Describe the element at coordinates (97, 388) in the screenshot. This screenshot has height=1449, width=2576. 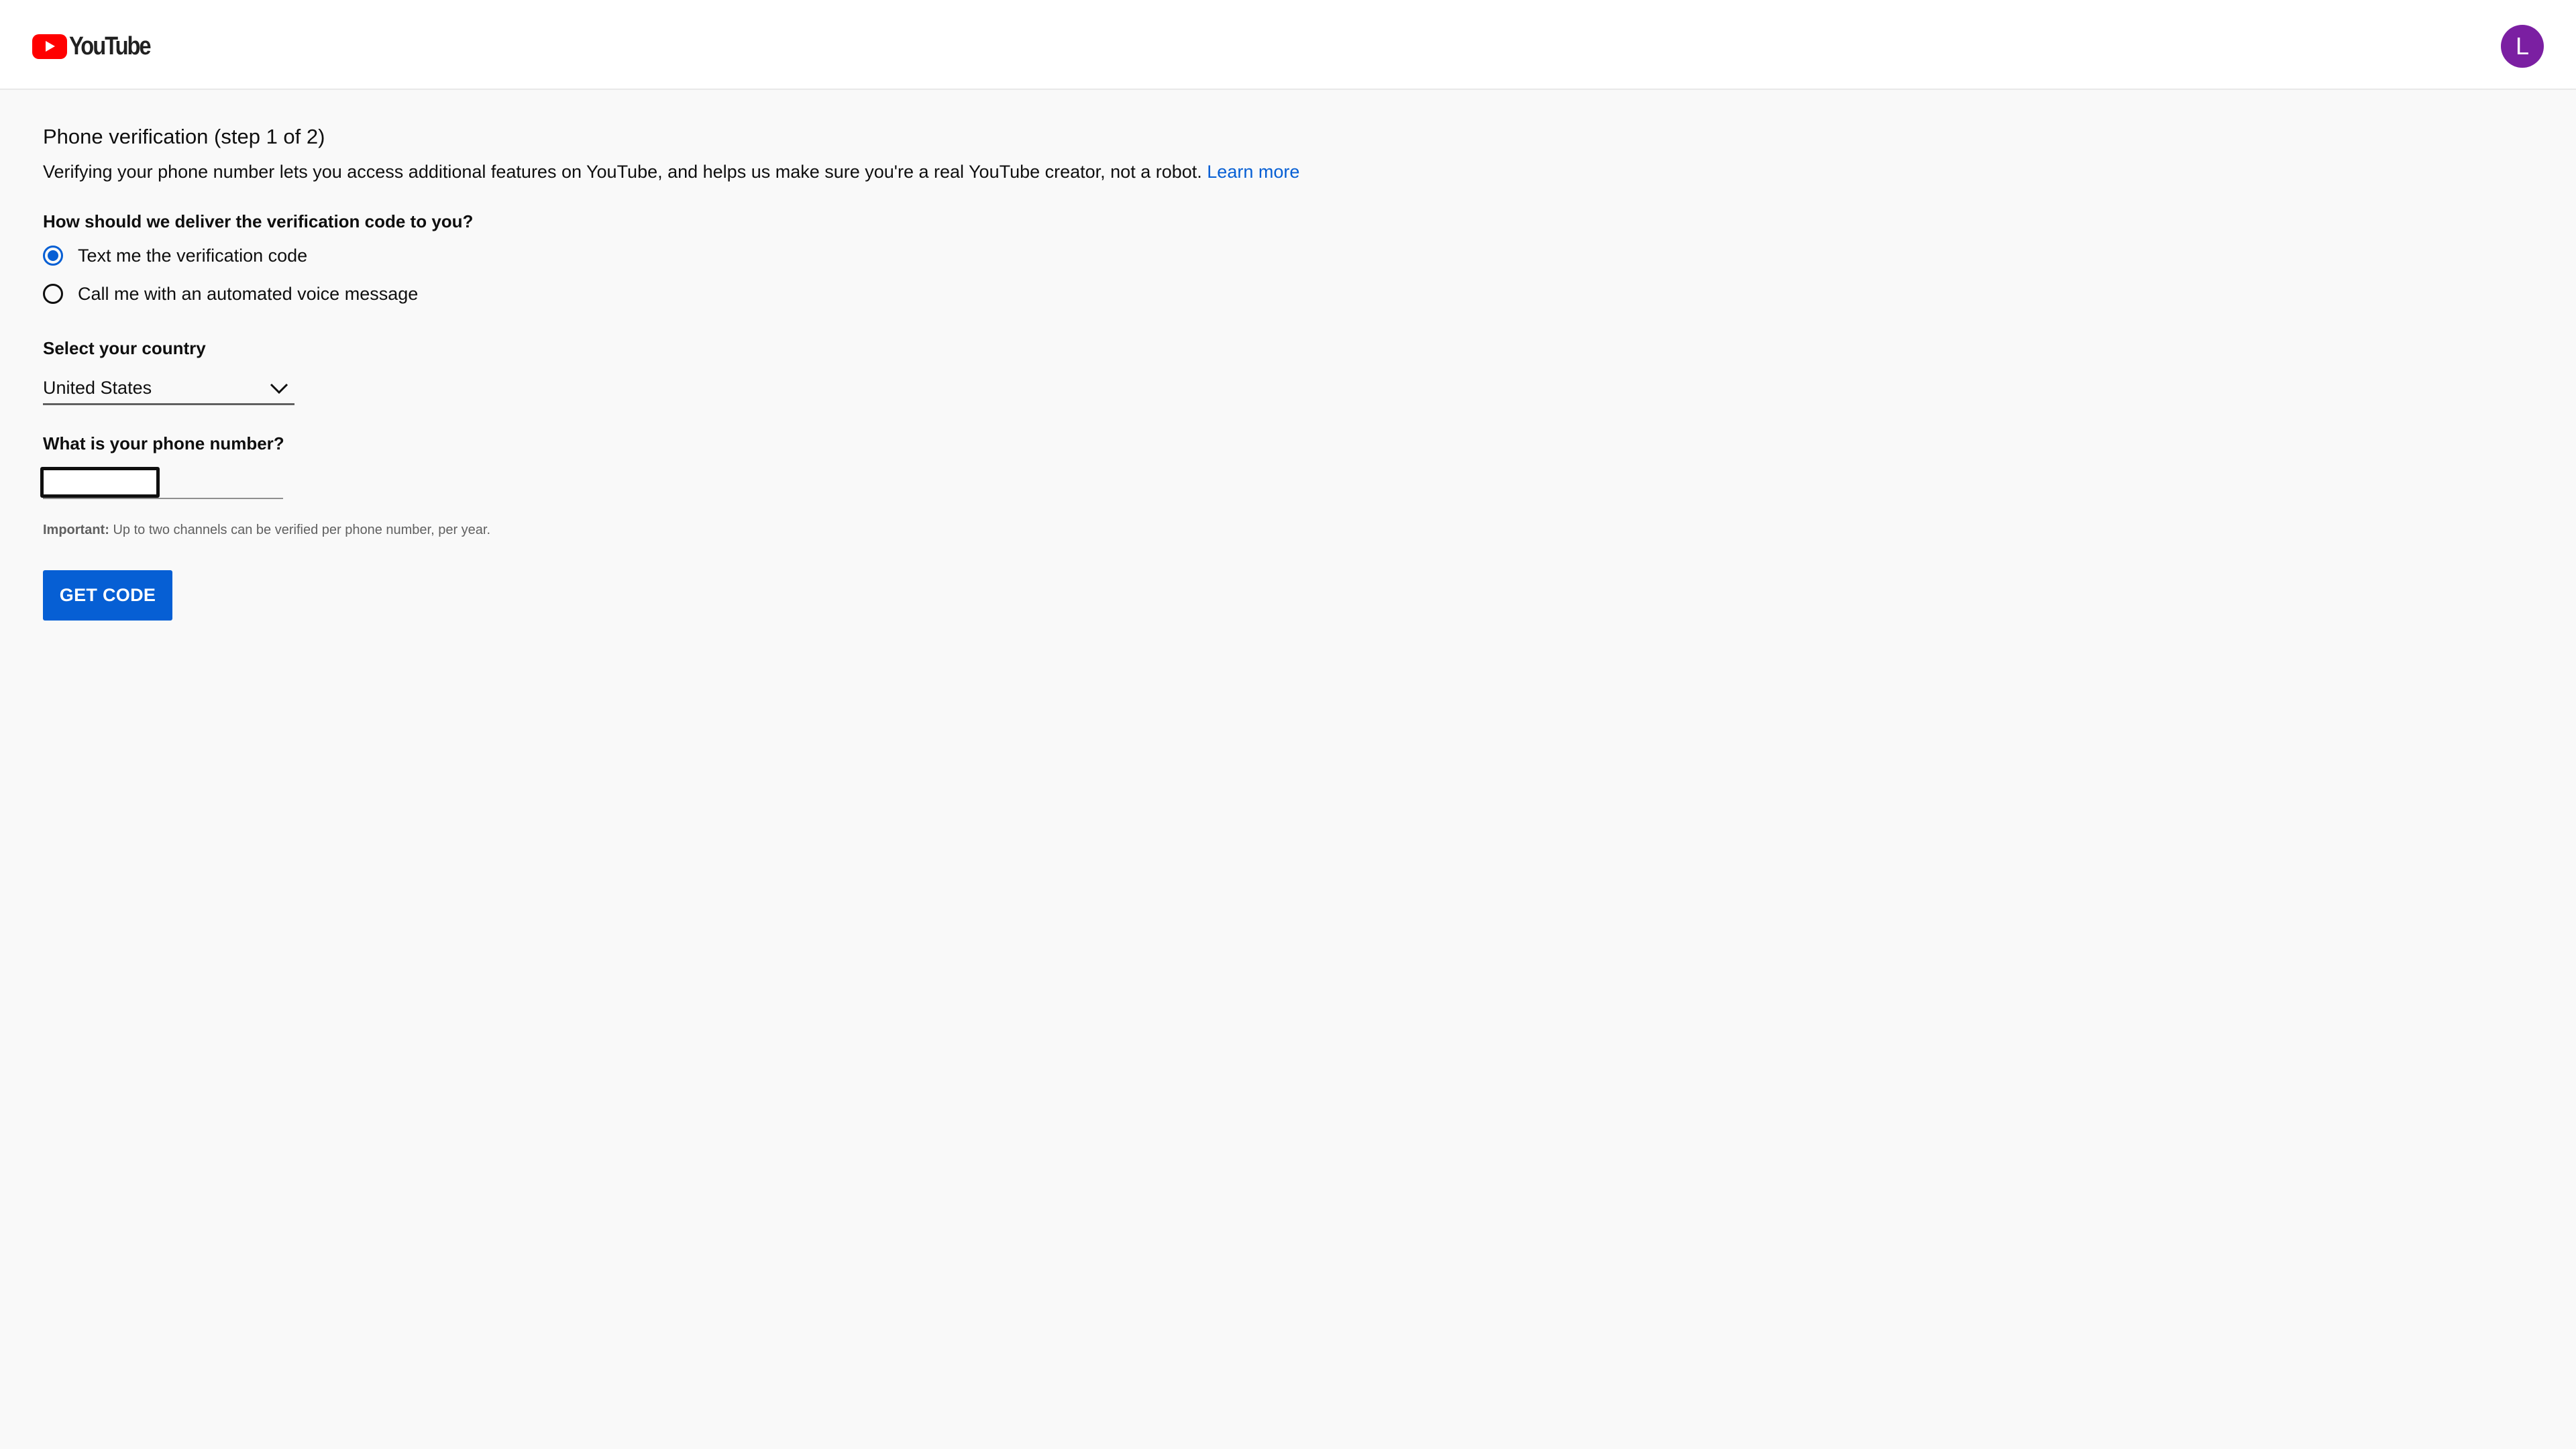
I see `country-selected-value: United States` at that location.